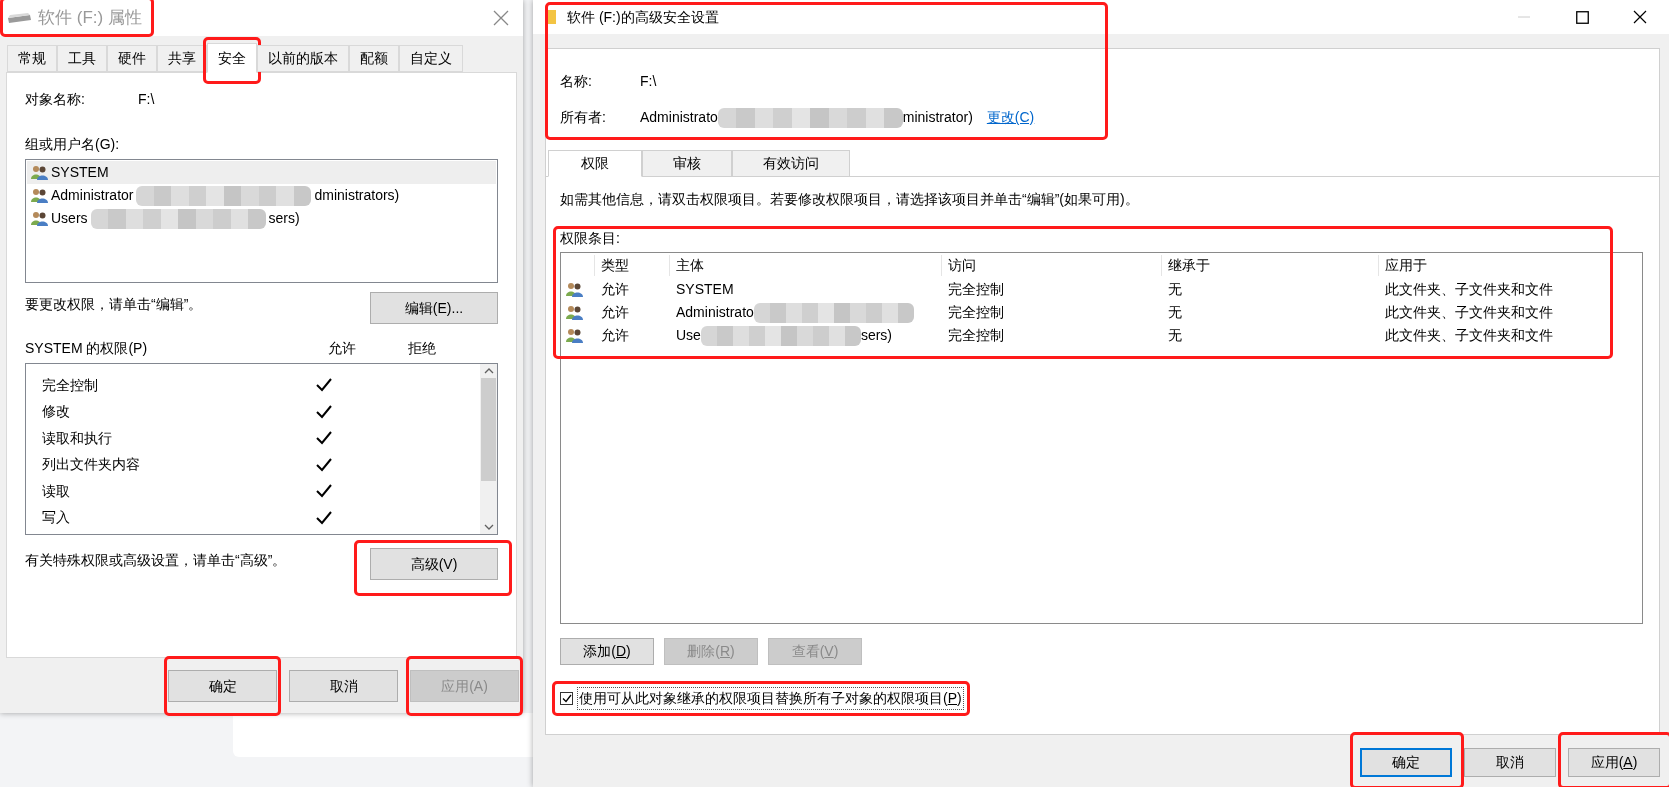  What do you see at coordinates (182, 58) in the screenshot?
I see `tab: 共享` at bounding box center [182, 58].